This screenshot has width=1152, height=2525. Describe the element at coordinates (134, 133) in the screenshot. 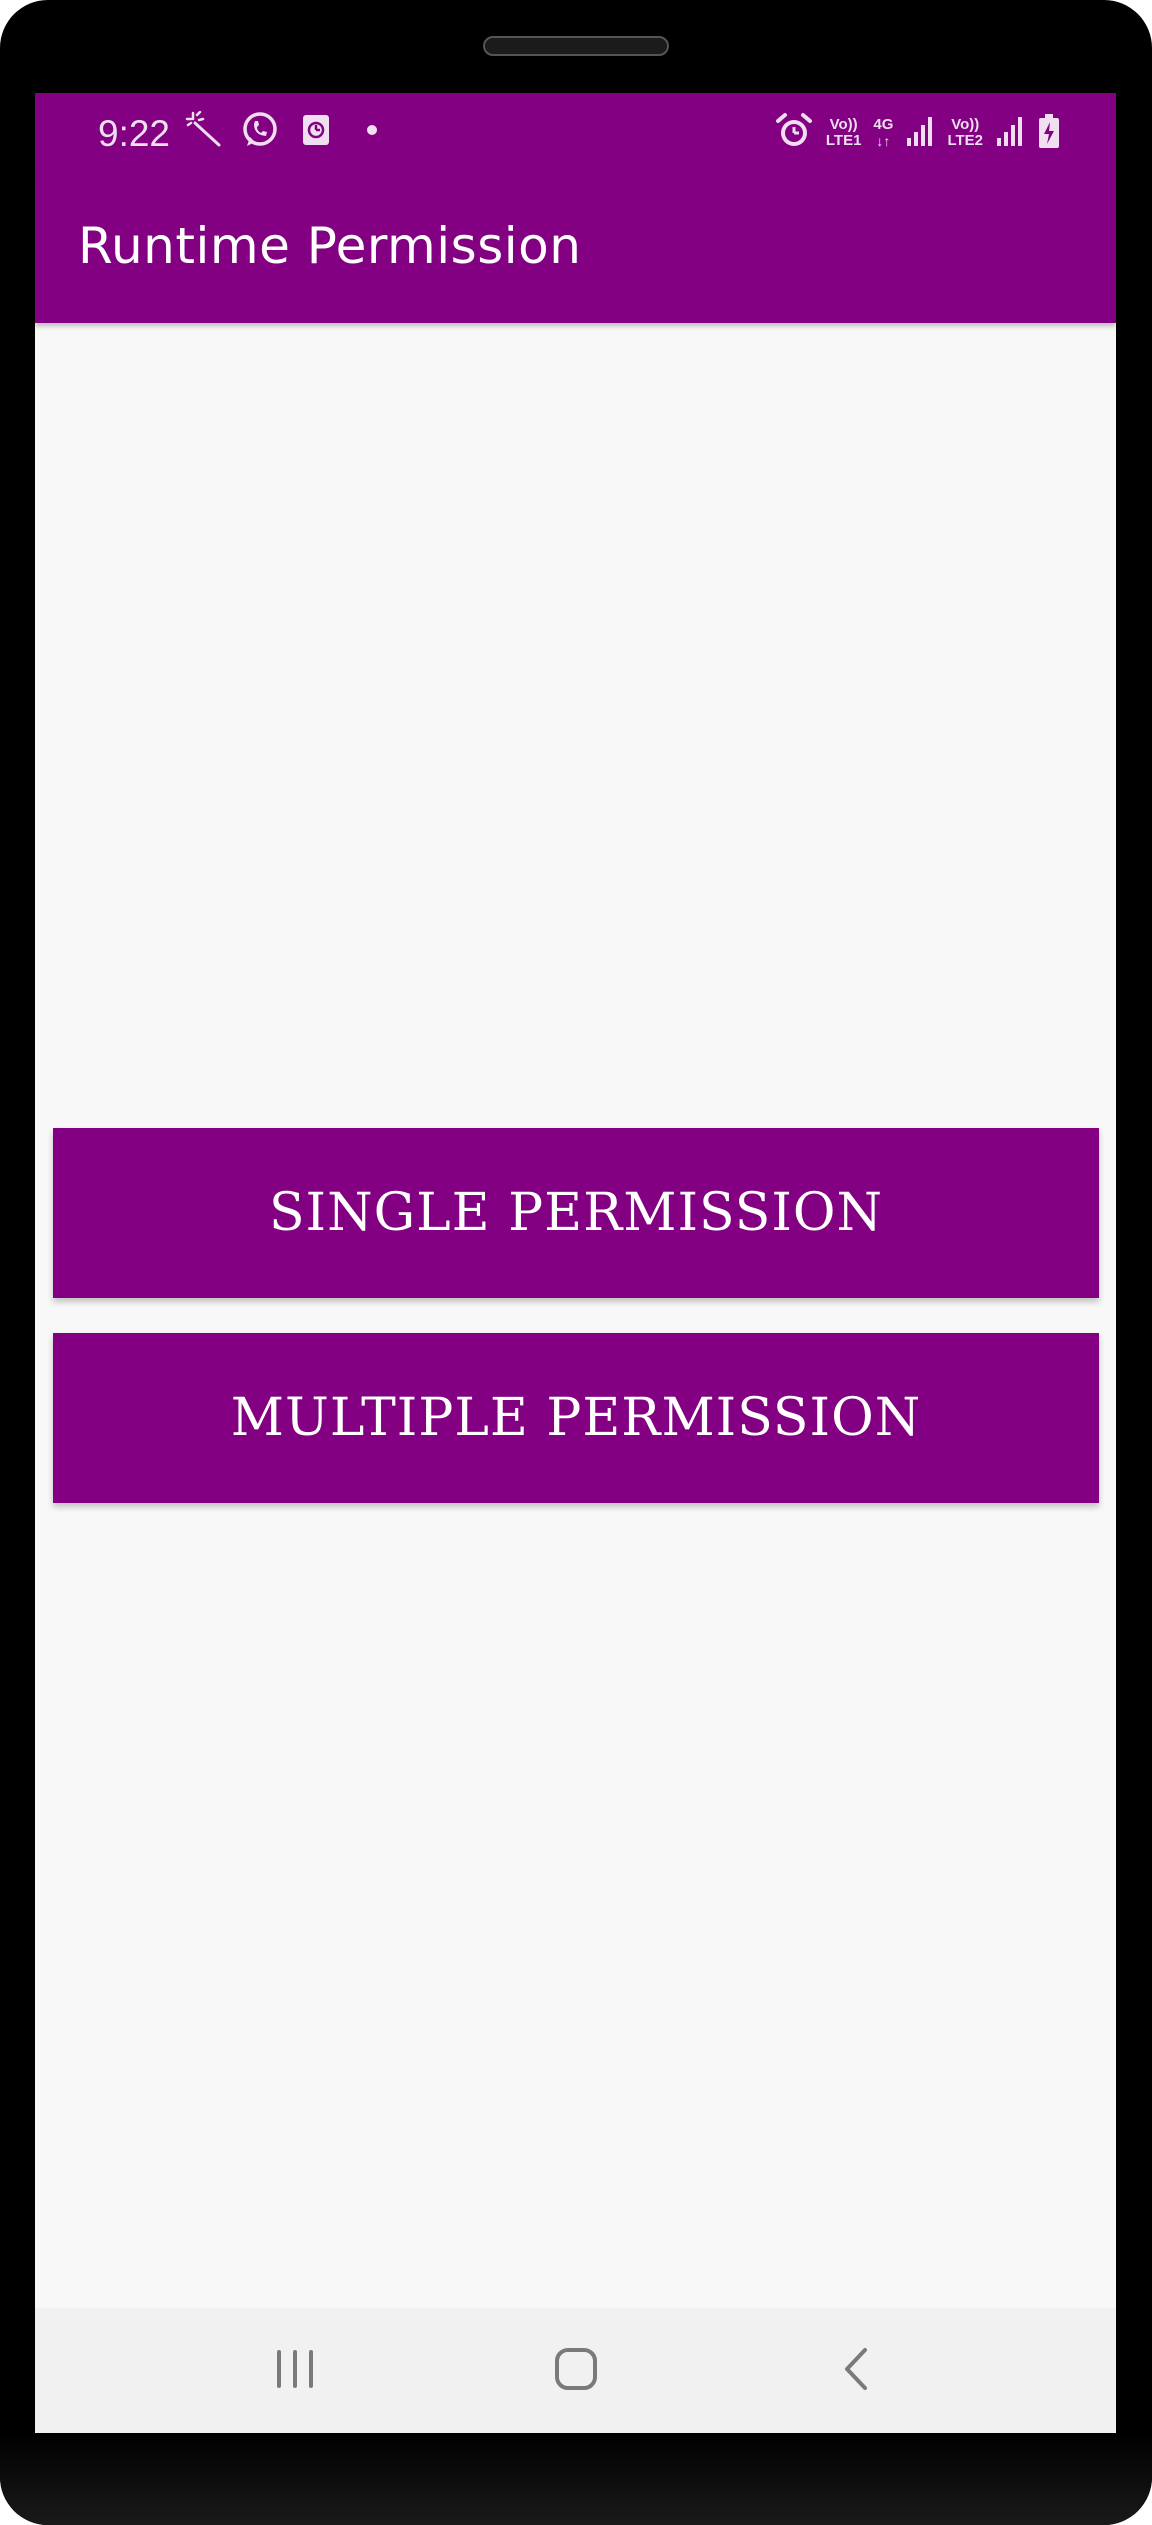

I see `status-time: 9:22` at that location.